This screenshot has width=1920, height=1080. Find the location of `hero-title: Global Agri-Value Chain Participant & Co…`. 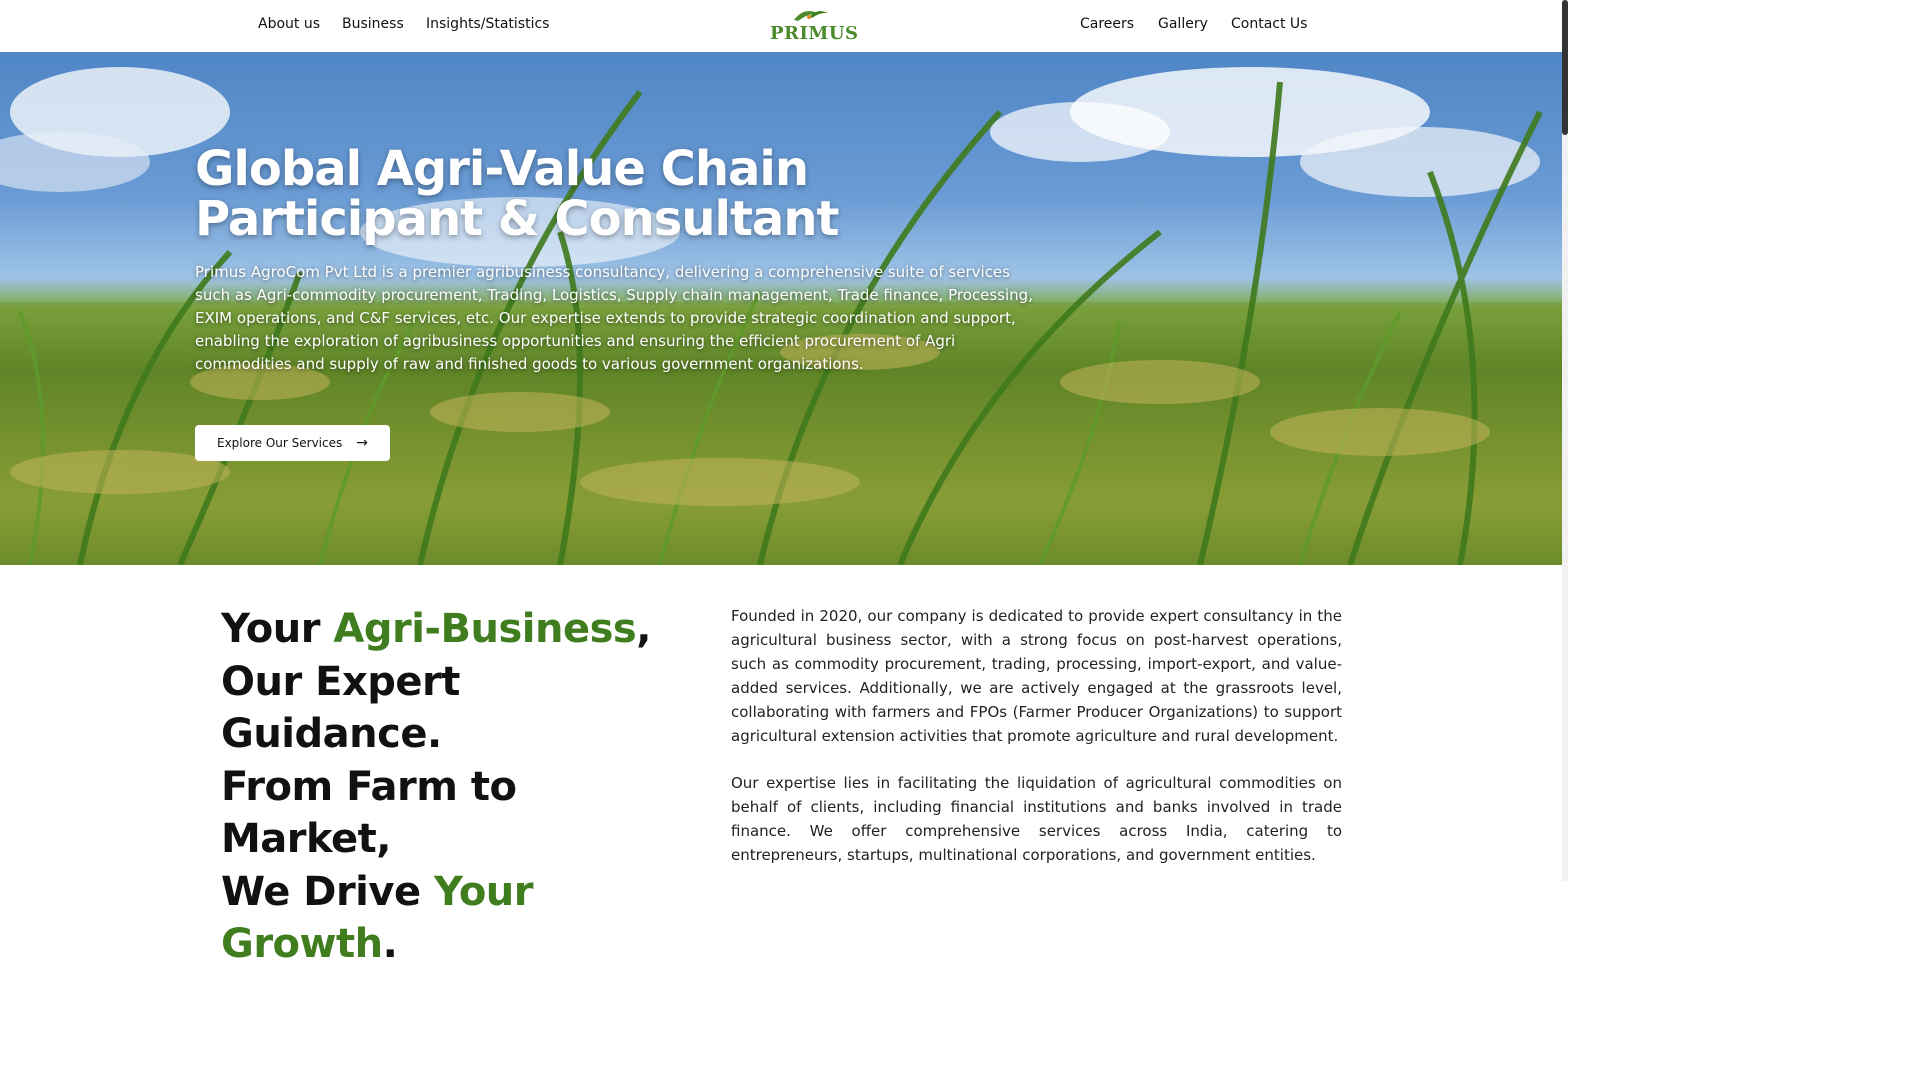

hero-title: Global Agri-Value Chain Participant & Co… is located at coordinates (545, 194).